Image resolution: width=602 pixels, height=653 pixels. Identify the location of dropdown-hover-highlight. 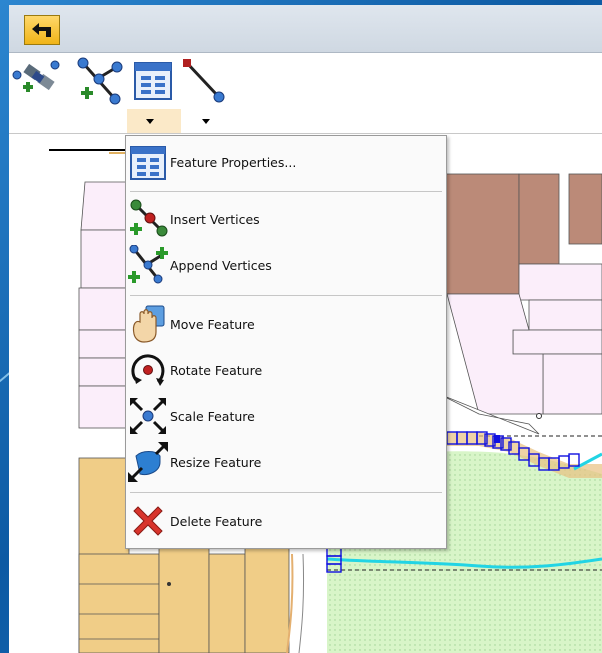
(154, 122).